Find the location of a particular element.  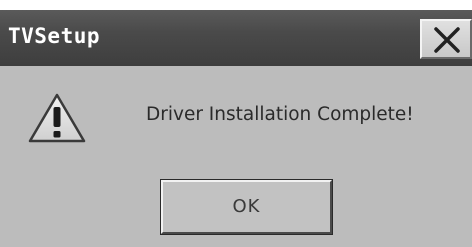

ok-button: OK is located at coordinates (246, 207).